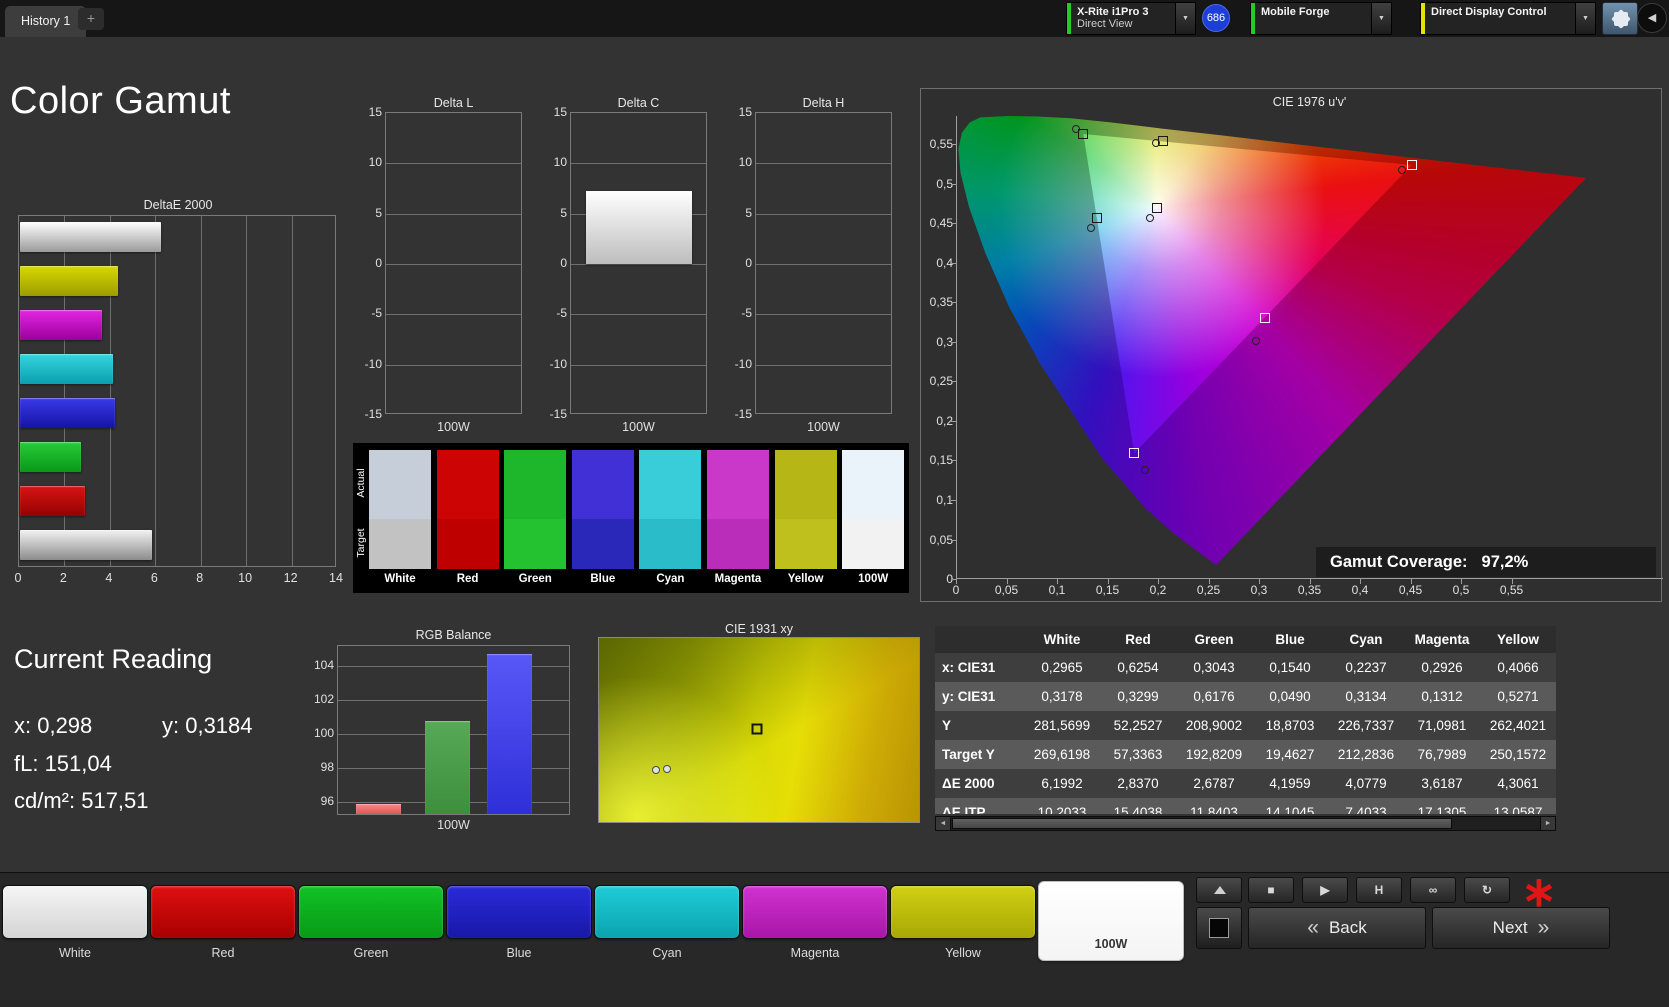  What do you see at coordinates (361, 543) in the screenshot?
I see `row-label-target: Target` at bounding box center [361, 543].